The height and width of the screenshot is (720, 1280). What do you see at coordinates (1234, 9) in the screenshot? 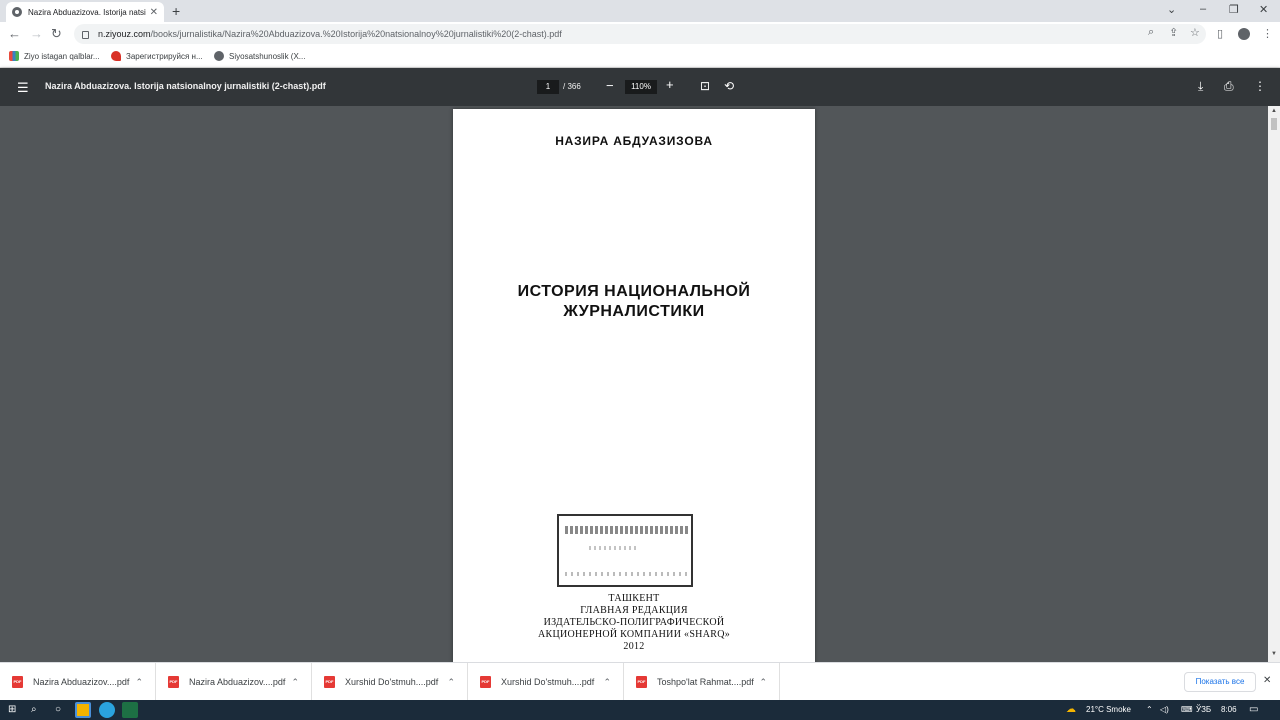
I see `restore-icon: ❐` at bounding box center [1234, 9].